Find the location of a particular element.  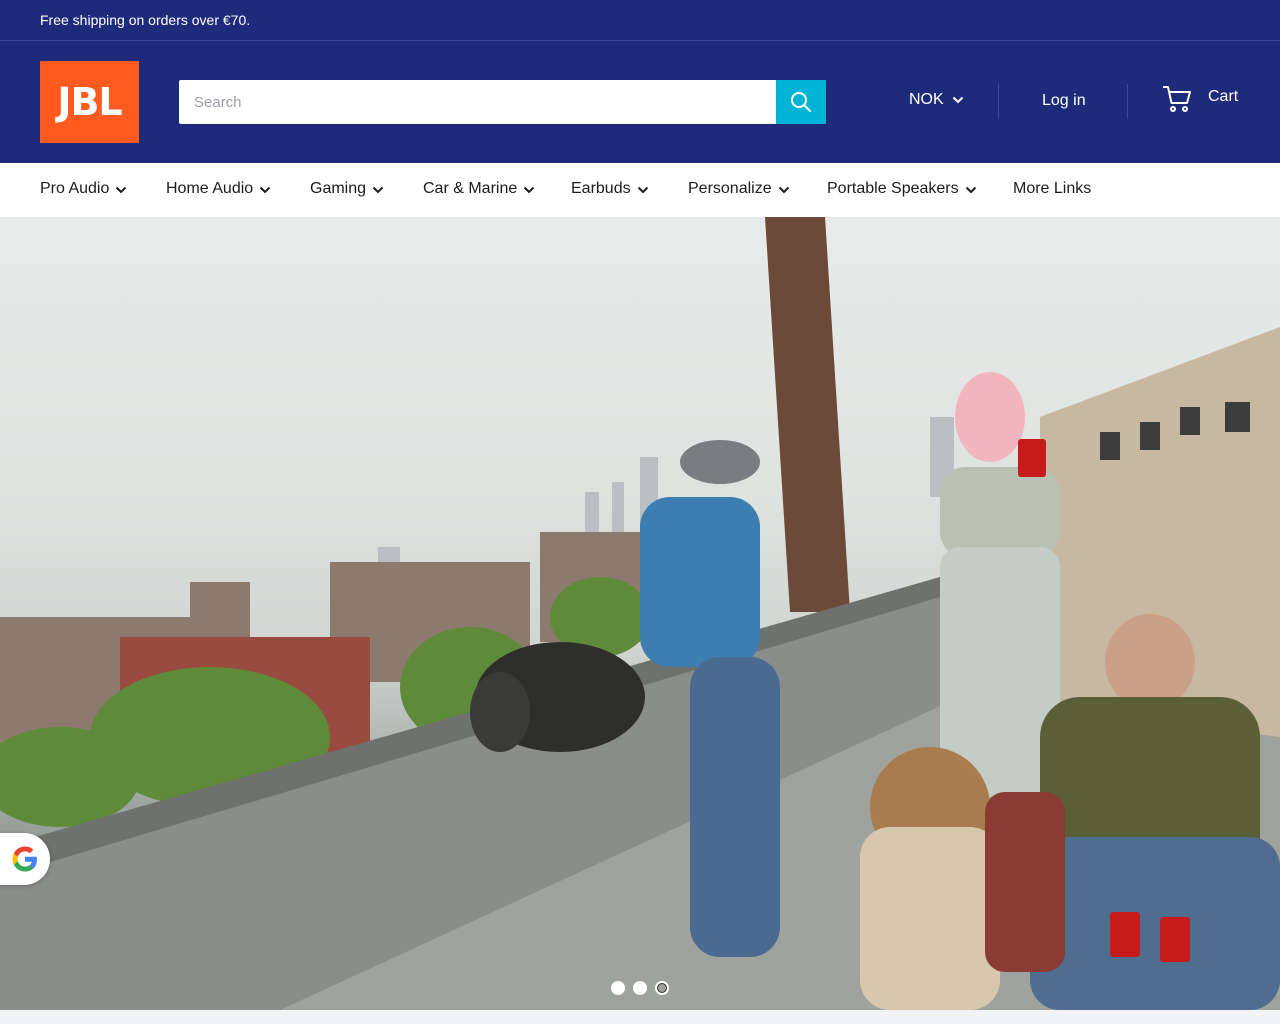

nav-item-pro-audio: Pro Audio is located at coordinates (83, 189).